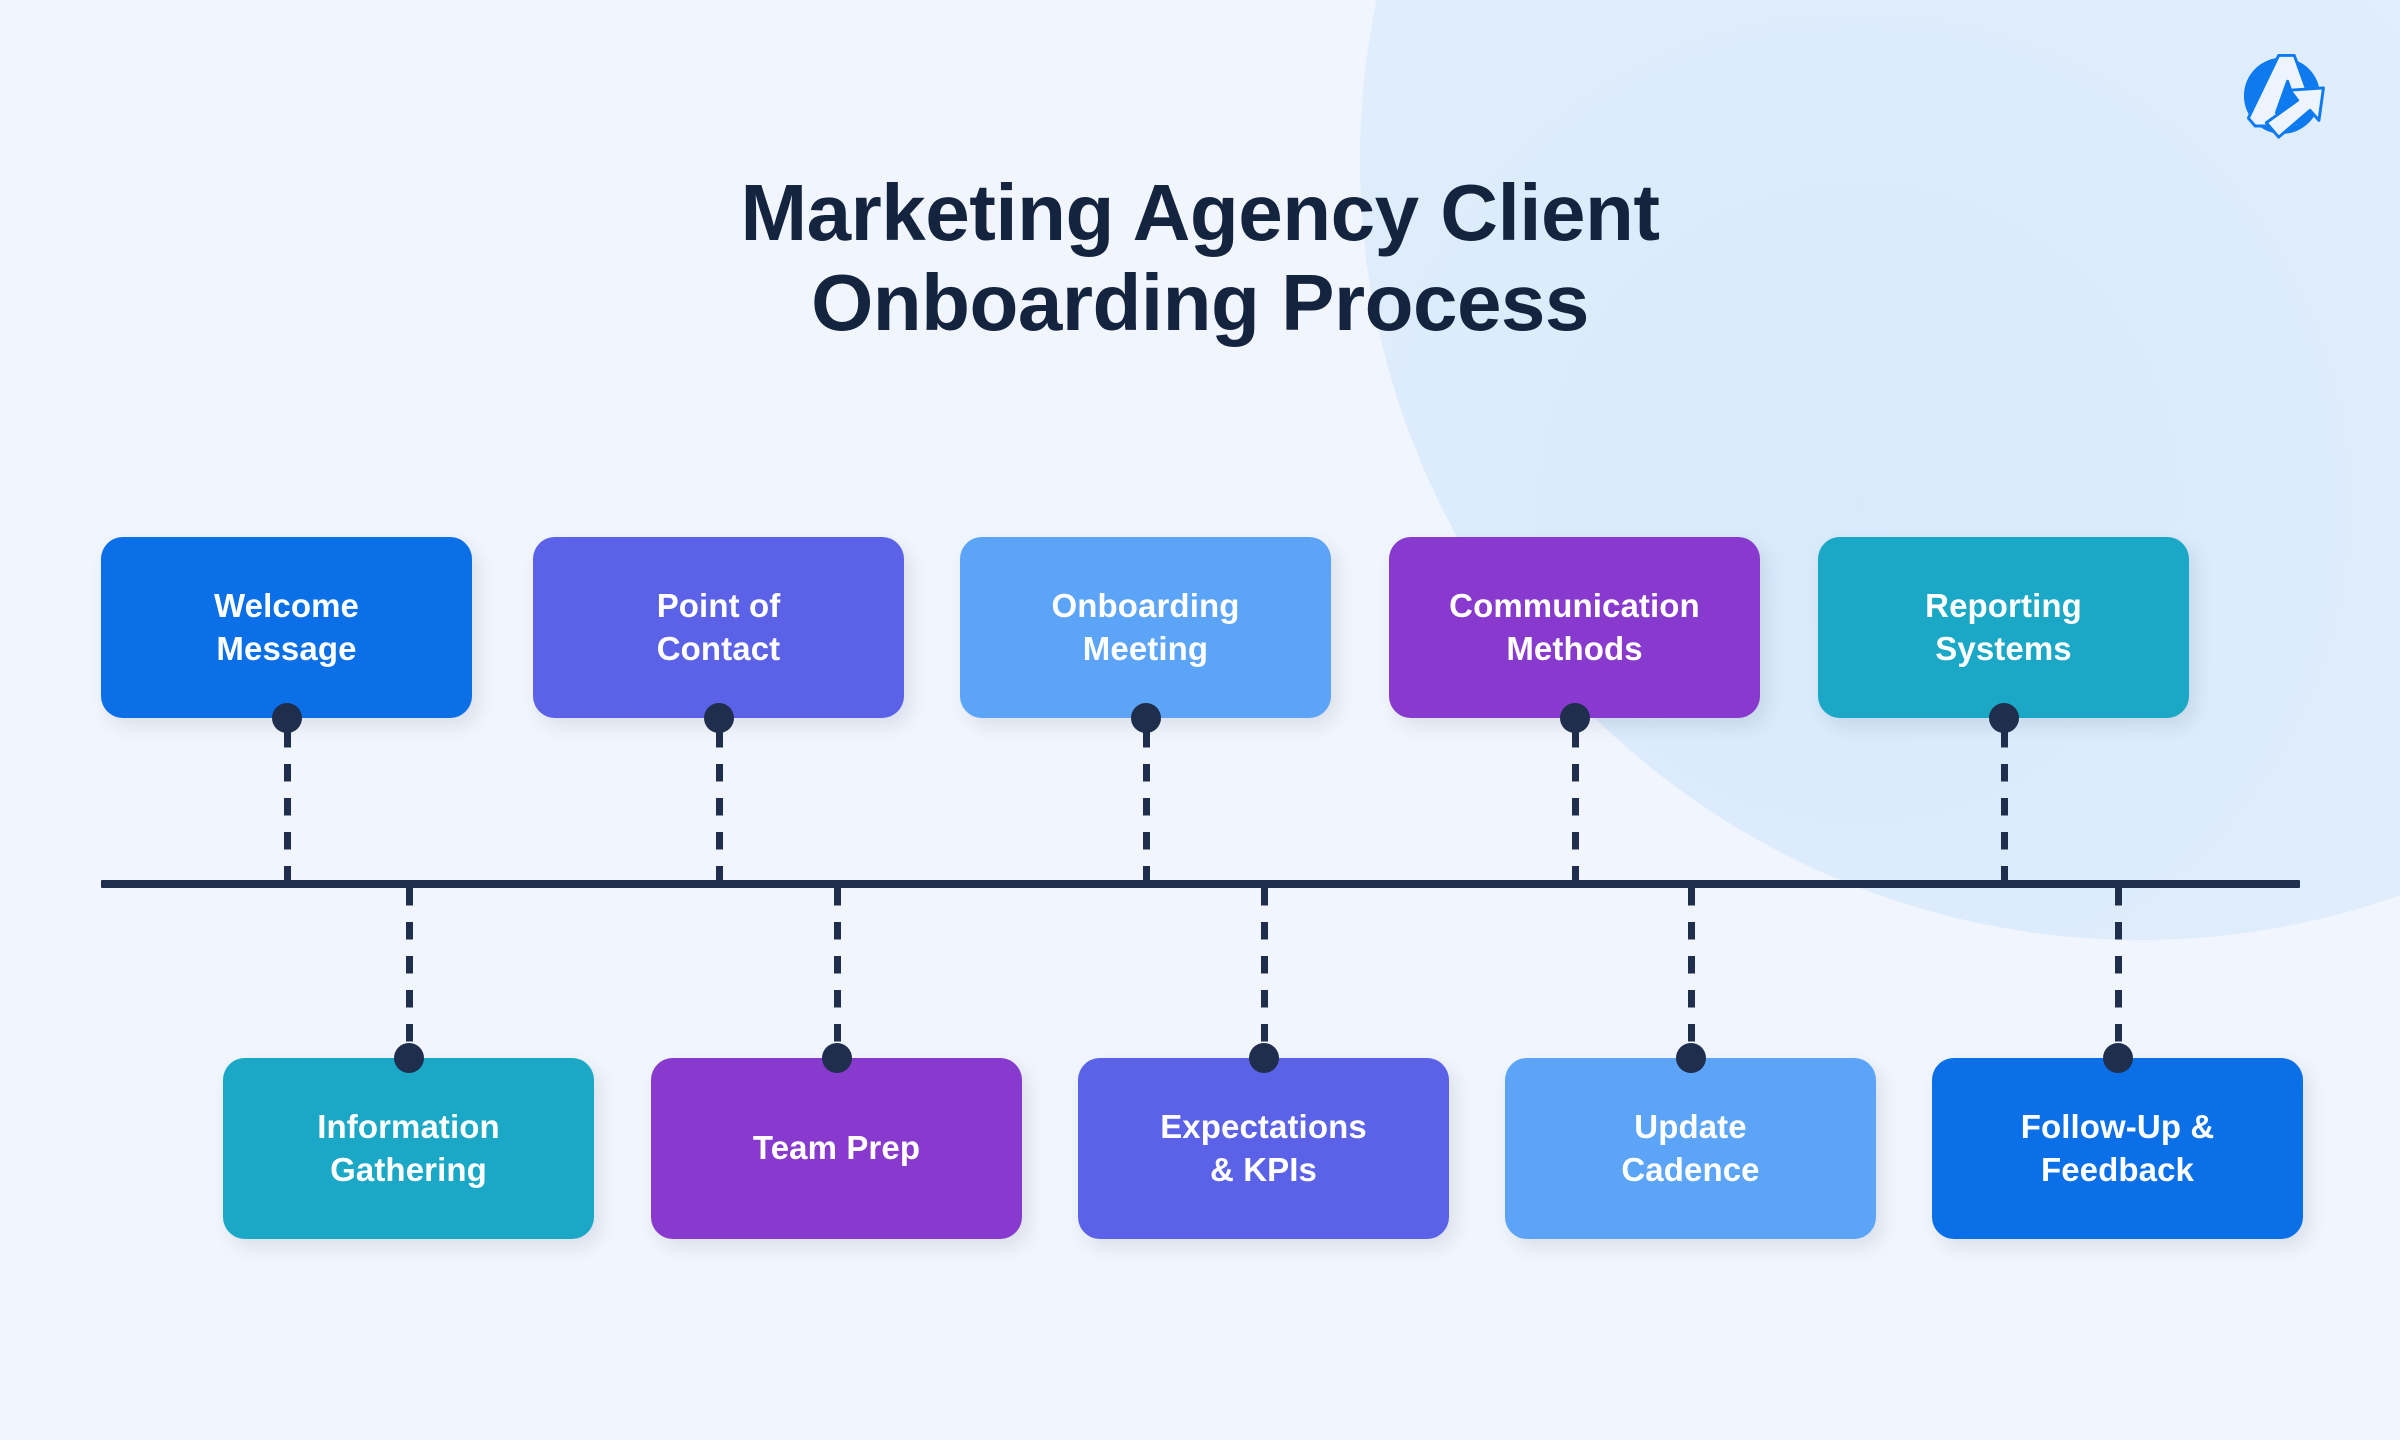 The width and height of the screenshot is (2400, 1440). Describe the element at coordinates (2117, 1148) in the screenshot. I see `step-card-label: Follow-Up & Feedback` at that location.